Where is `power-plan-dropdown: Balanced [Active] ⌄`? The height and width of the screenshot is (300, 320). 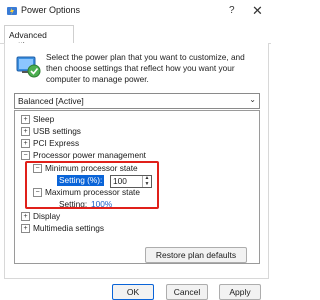 power-plan-dropdown: Balanced [Active] ⌄ is located at coordinates (137, 101).